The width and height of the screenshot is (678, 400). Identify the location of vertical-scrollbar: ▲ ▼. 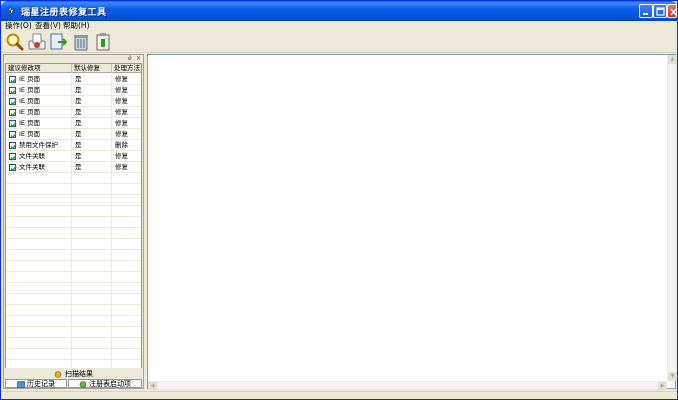
(672, 218).